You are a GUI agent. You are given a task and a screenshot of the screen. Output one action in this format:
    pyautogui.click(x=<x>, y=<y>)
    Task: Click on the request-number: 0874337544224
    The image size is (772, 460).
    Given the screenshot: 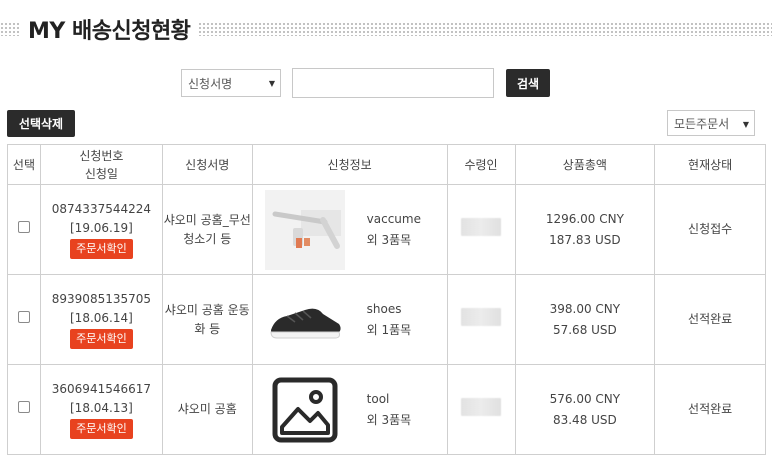 What is the action you would take?
    pyautogui.click(x=101, y=209)
    